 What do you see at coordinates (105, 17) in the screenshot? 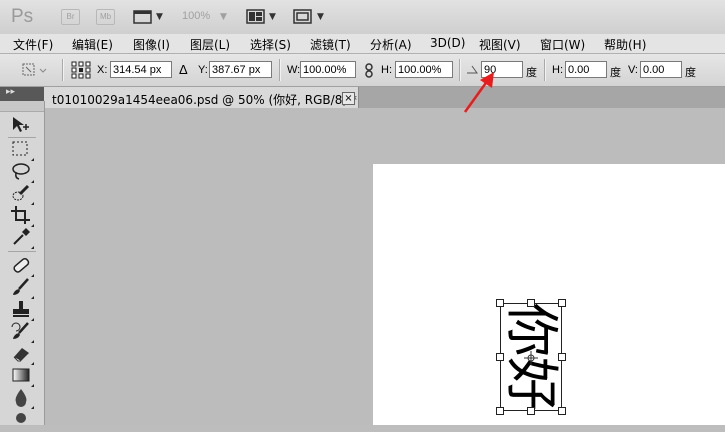
I see `mini-bridge-button: Mb` at bounding box center [105, 17].